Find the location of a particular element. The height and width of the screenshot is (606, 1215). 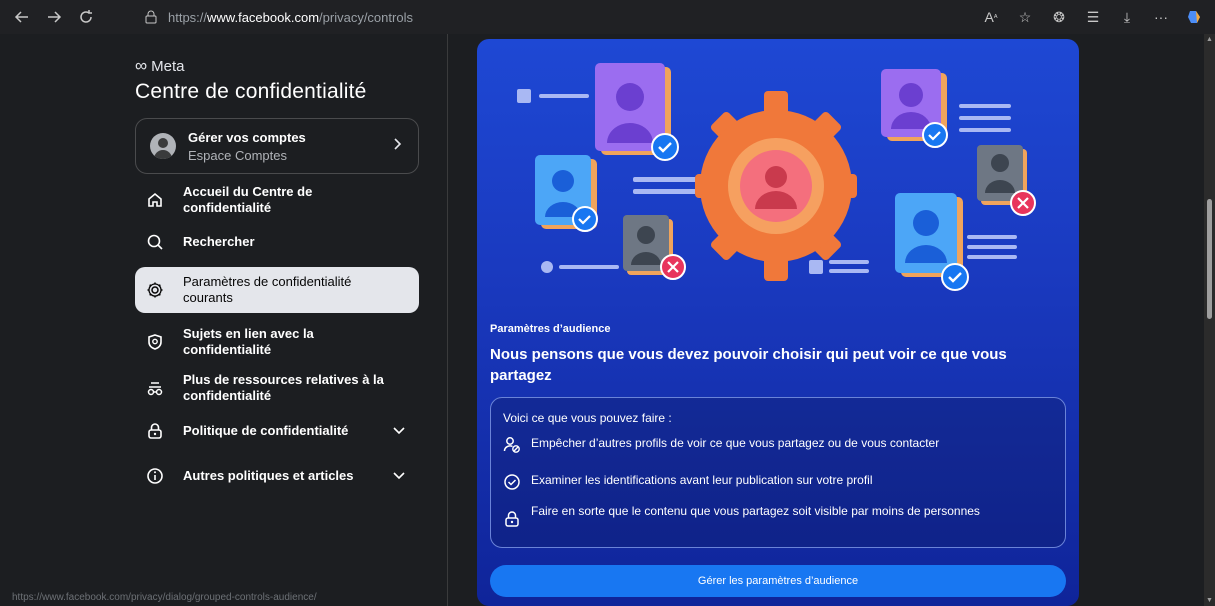

page-scrollbar: ▲ ▼ is located at coordinates (1209, 320).